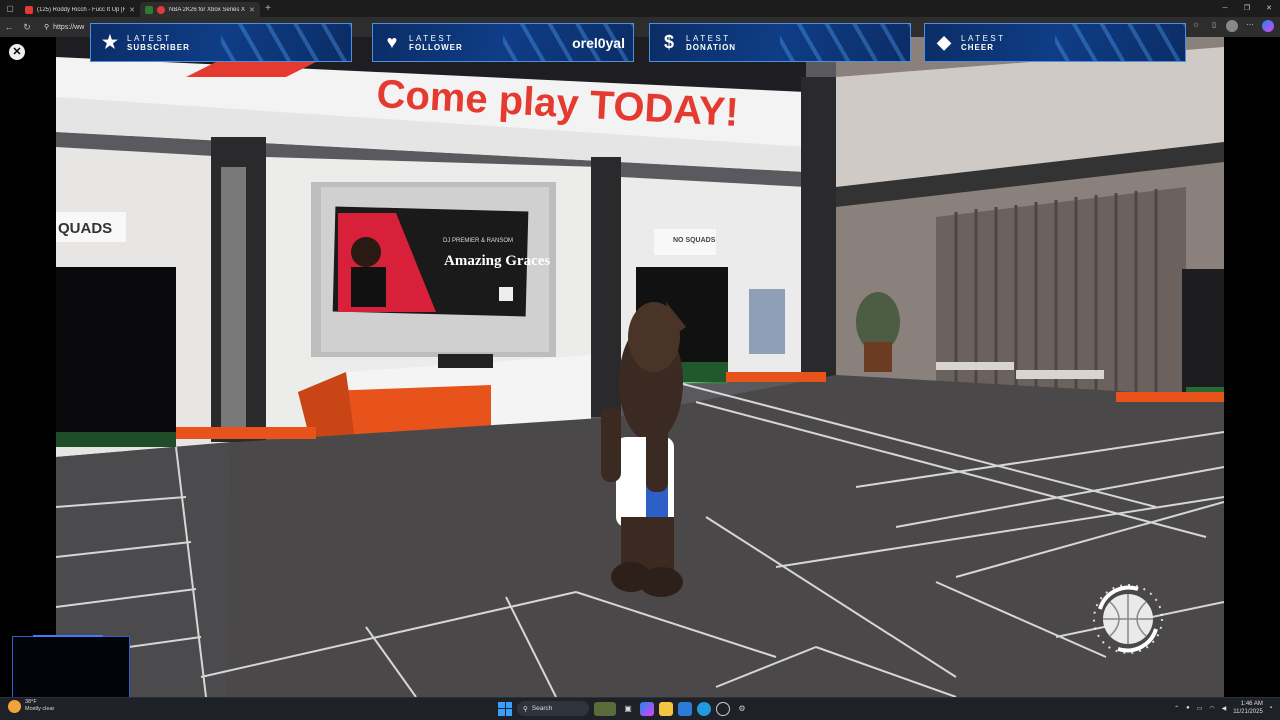 This screenshot has width=1280, height=720. Describe the element at coordinates (978, 47) in the screenshot. I see `alert-label-bottom: CHEER` at that location.